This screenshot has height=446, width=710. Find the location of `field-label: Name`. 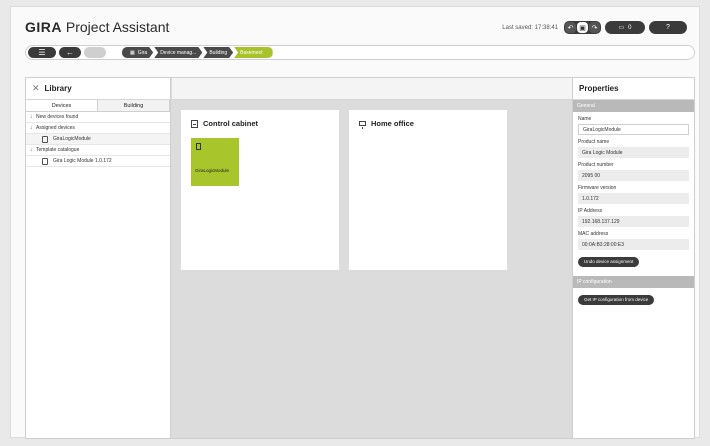

field-label: Name is located at coordinates (585, 119).